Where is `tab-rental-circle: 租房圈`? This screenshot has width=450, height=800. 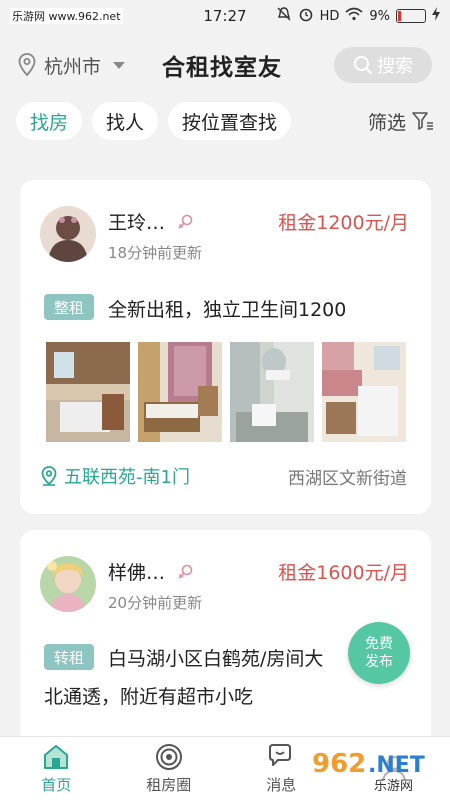 tab-rental-circle: 租房圈 is located at coordinates (169, 768).